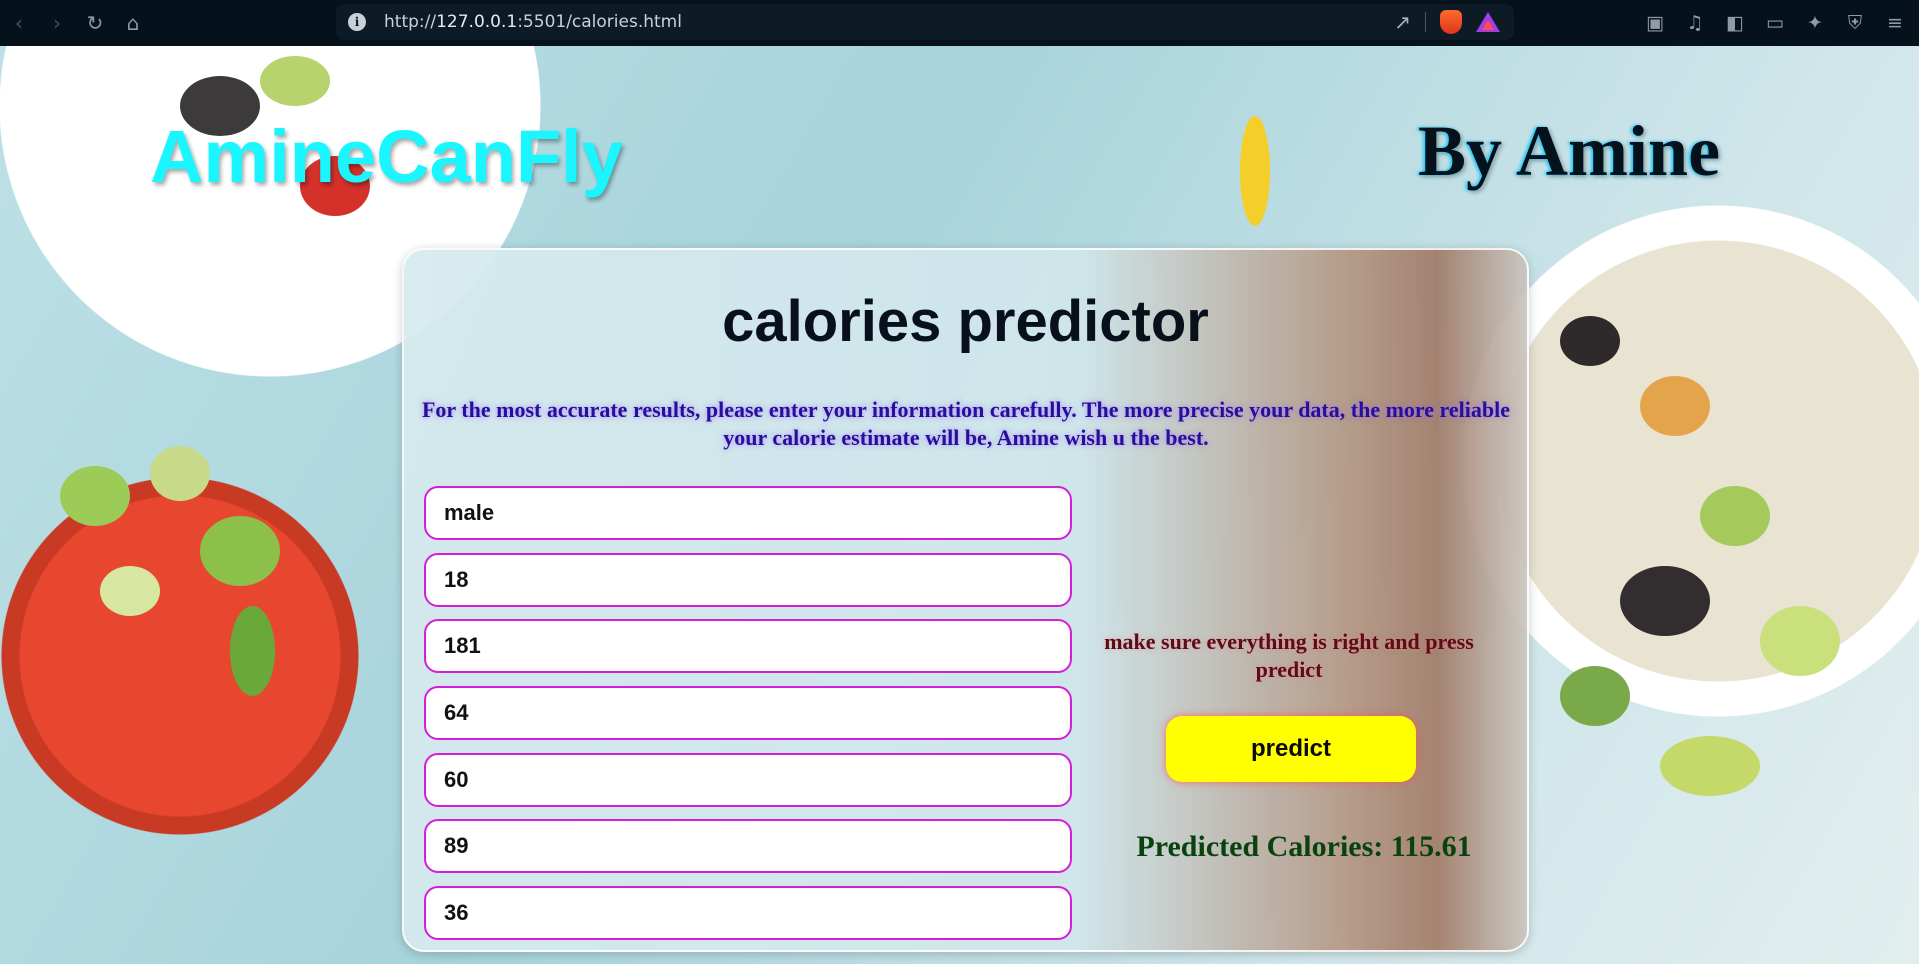 The height and width of the screenshot is (964, 1919). I want to click on url-text: http://127.0.0.1:5501/calories.html, so click(533, 22).